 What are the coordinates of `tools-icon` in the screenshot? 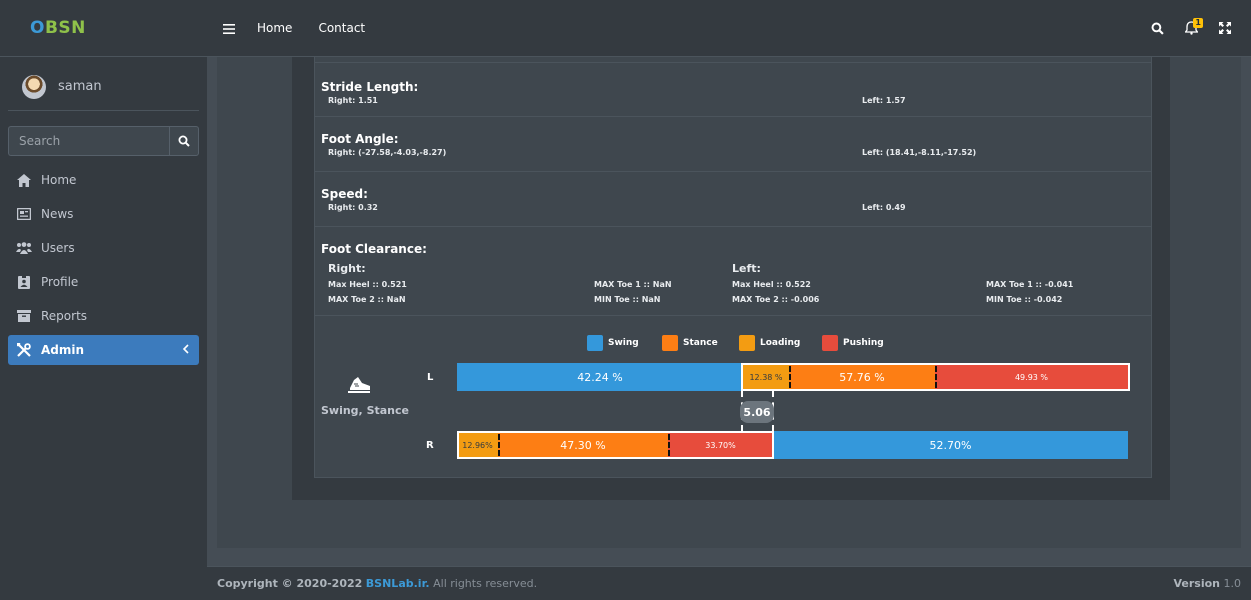 It's located at (24, 350).